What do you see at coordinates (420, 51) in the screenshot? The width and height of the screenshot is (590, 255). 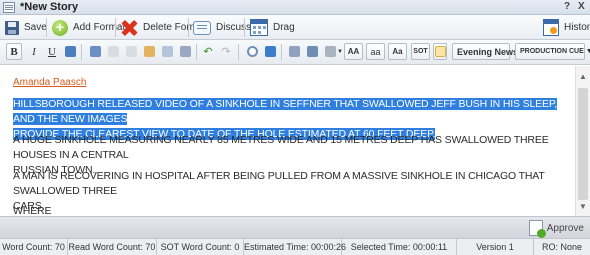 I see `sot-button: SOT` at bounding box center [420, 51].